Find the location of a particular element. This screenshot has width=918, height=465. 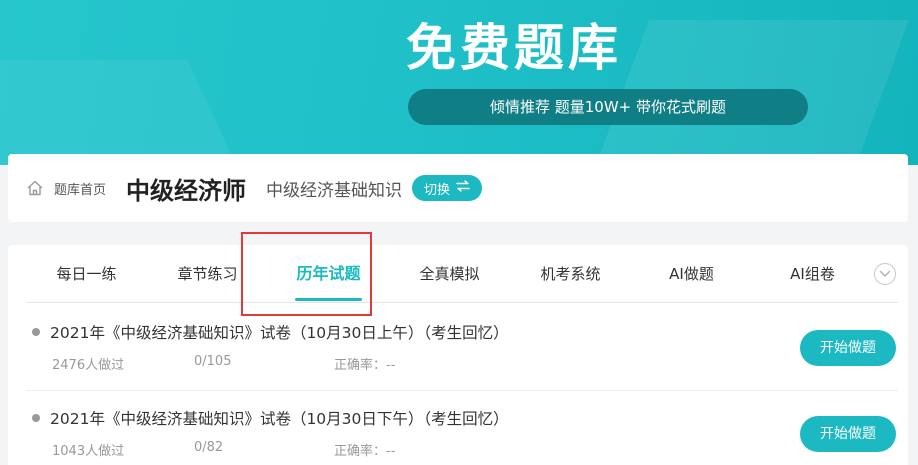

highlight-annotation-box is located at coordinates (306, 274).